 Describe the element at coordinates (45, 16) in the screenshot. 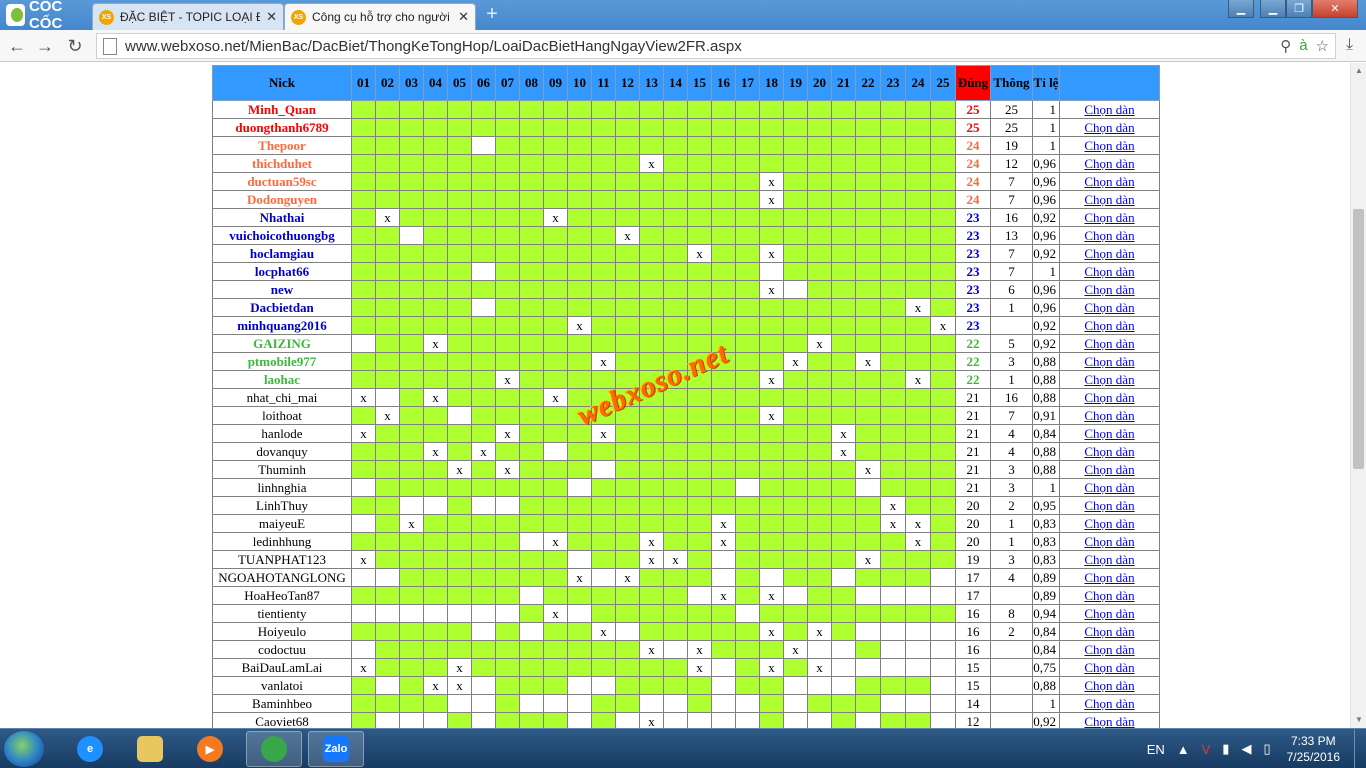

I see `coccoc-logo: CỐC CỐC` at that location.